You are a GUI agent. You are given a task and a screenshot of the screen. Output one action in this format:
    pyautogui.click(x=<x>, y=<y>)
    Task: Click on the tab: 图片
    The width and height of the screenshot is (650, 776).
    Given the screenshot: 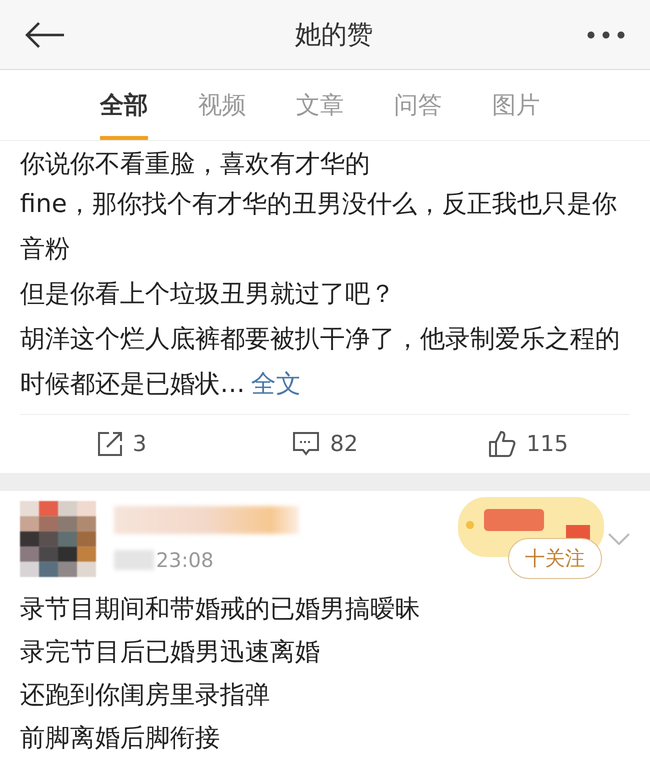 What is the action you would take?
    pyautogui.click(x=516, y=105)
    